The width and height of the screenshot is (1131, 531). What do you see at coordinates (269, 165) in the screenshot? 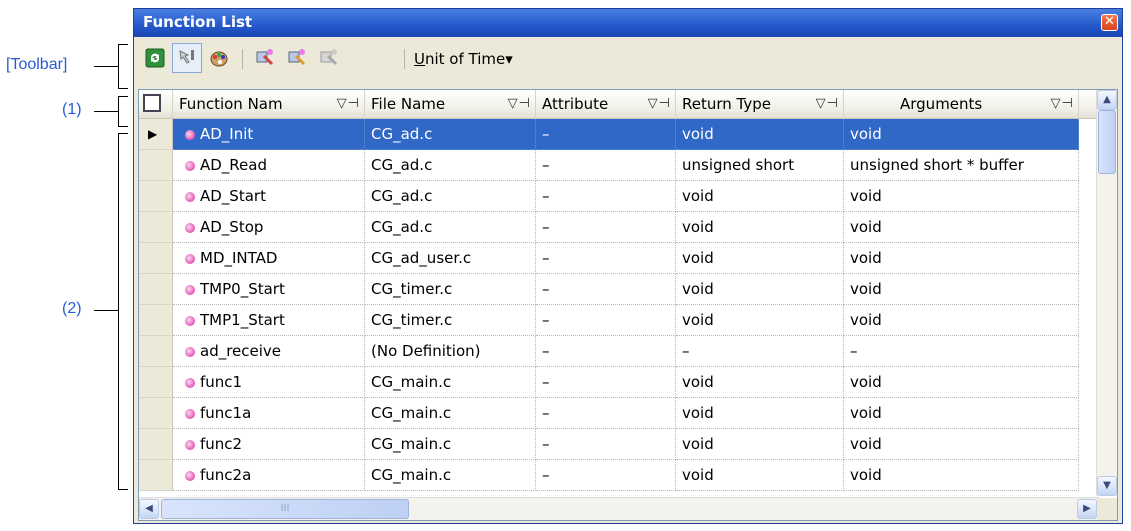
I see `function-name-cell: AD_Read` at bounding box center [269, 165].